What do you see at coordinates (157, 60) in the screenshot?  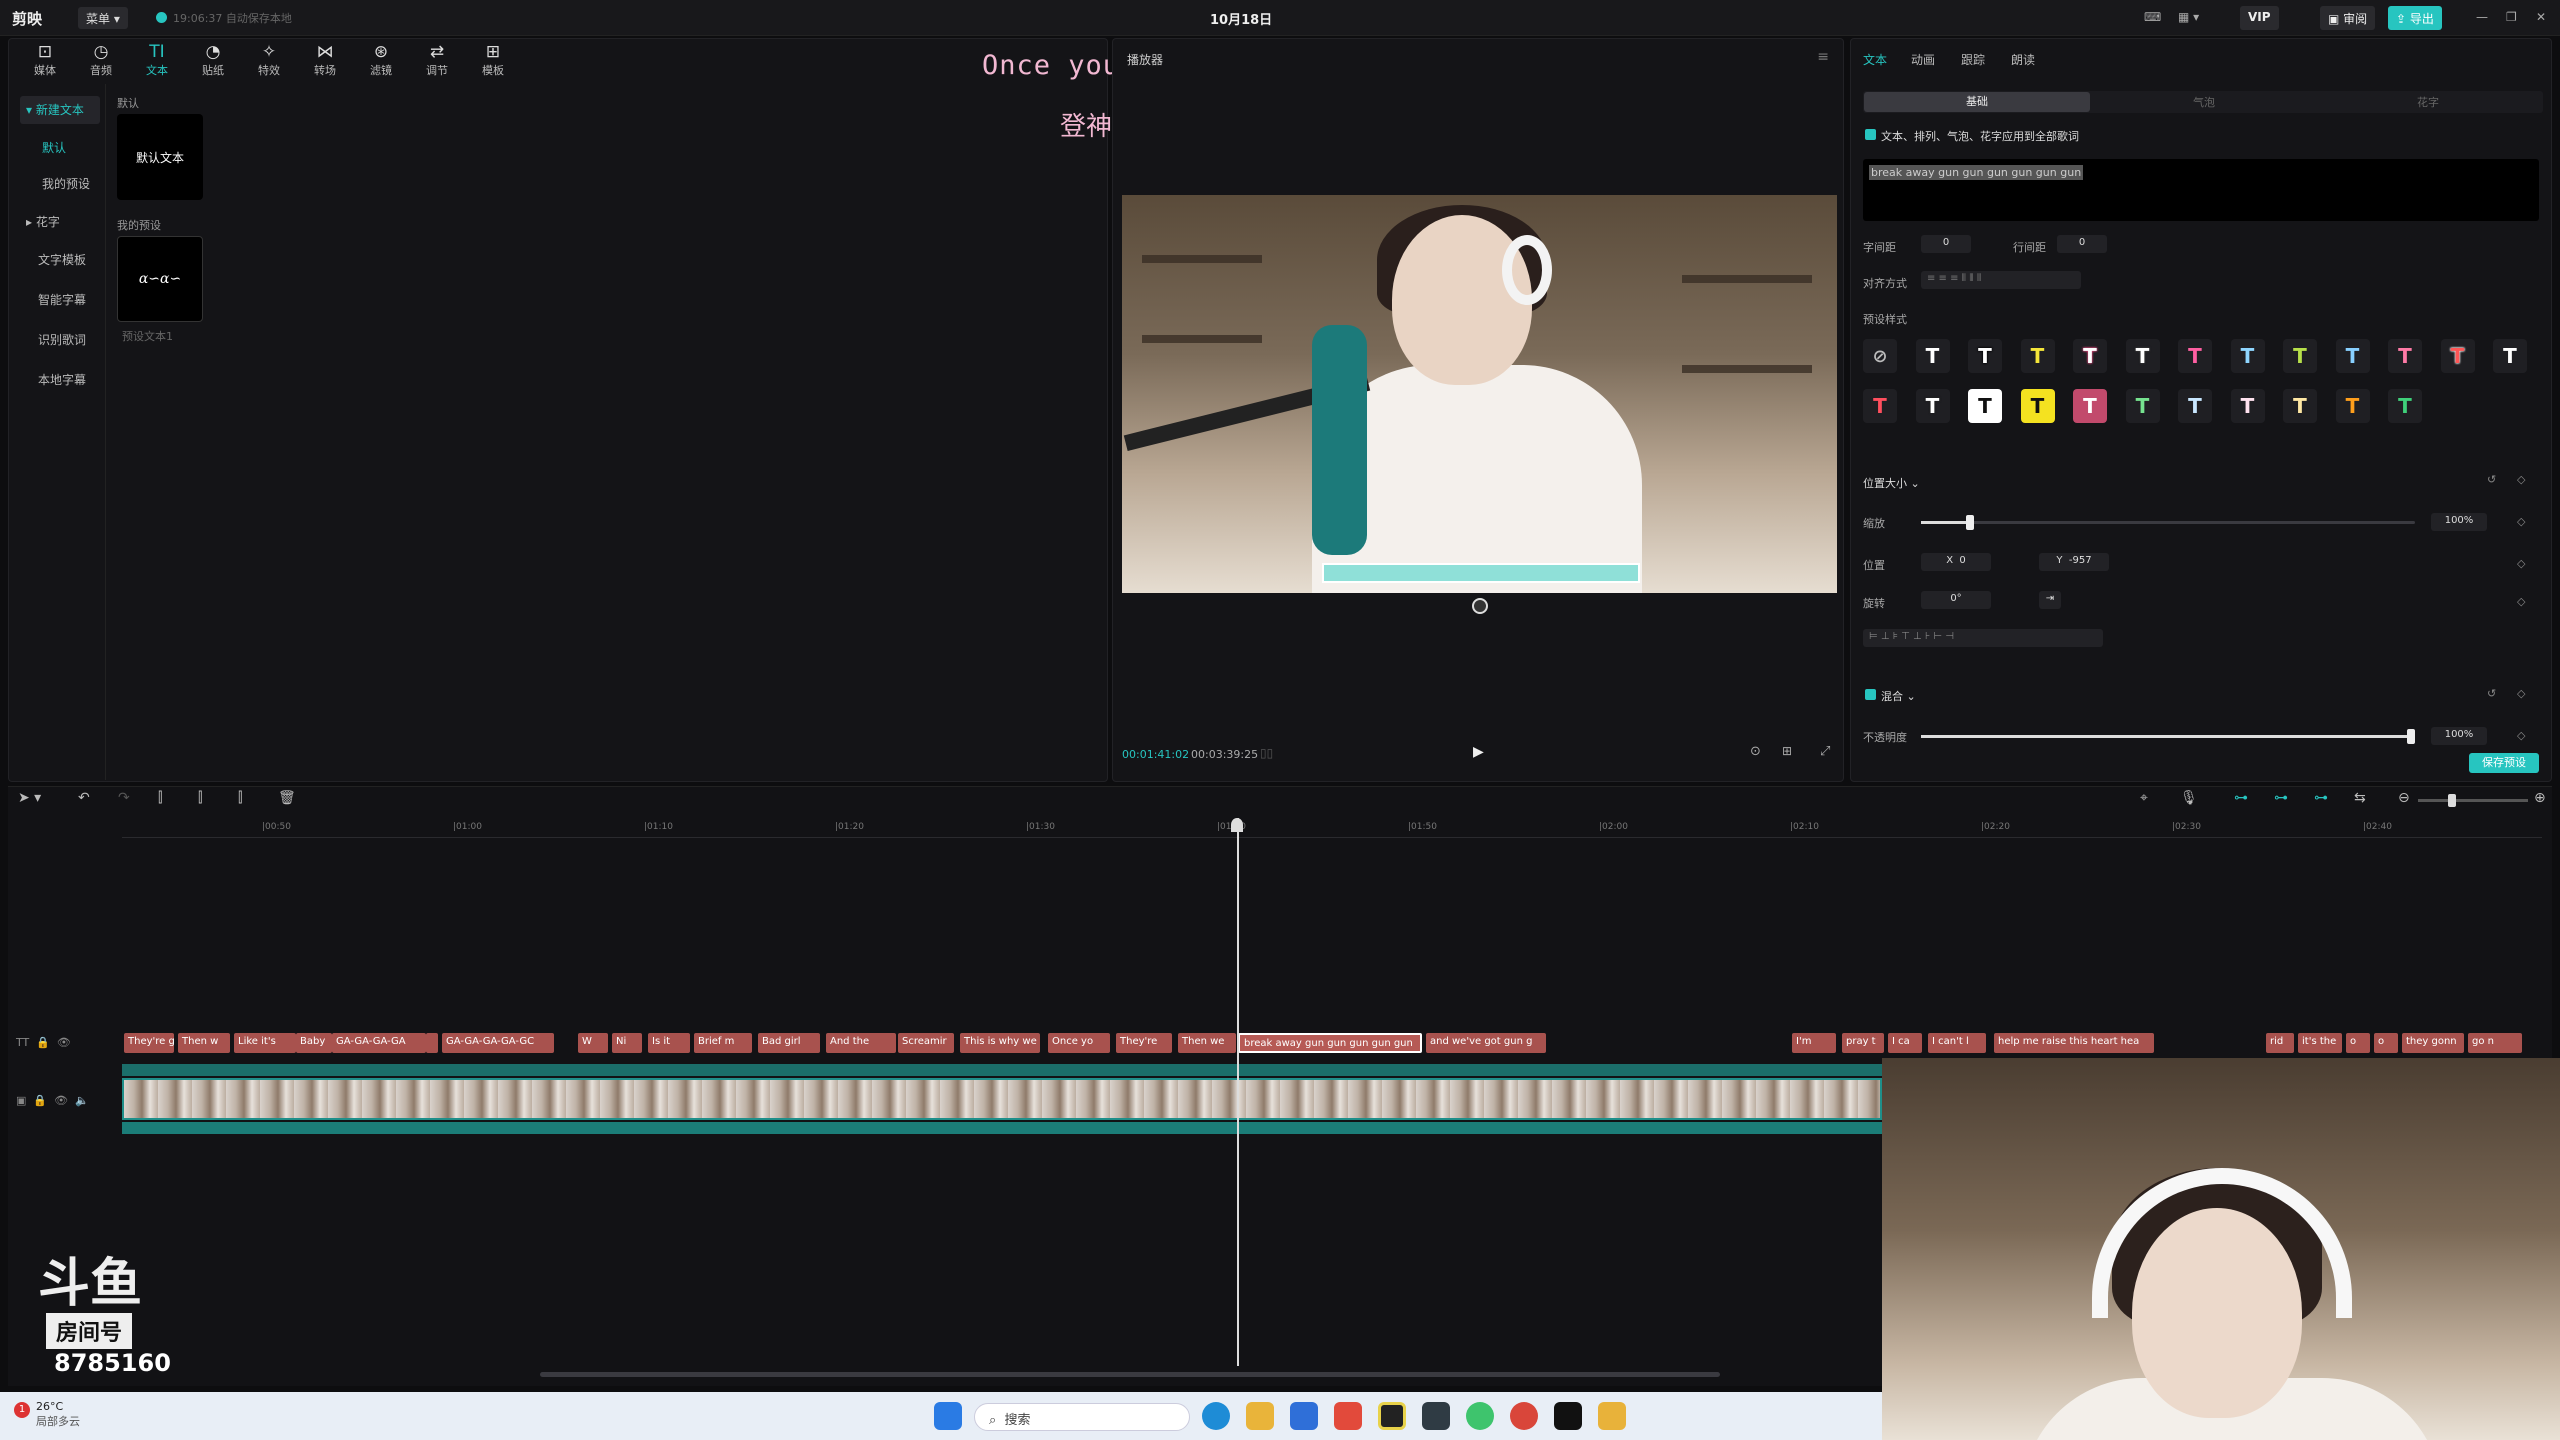 I see `toolbar-text: TI 文本` at bounding box center [157, 60].